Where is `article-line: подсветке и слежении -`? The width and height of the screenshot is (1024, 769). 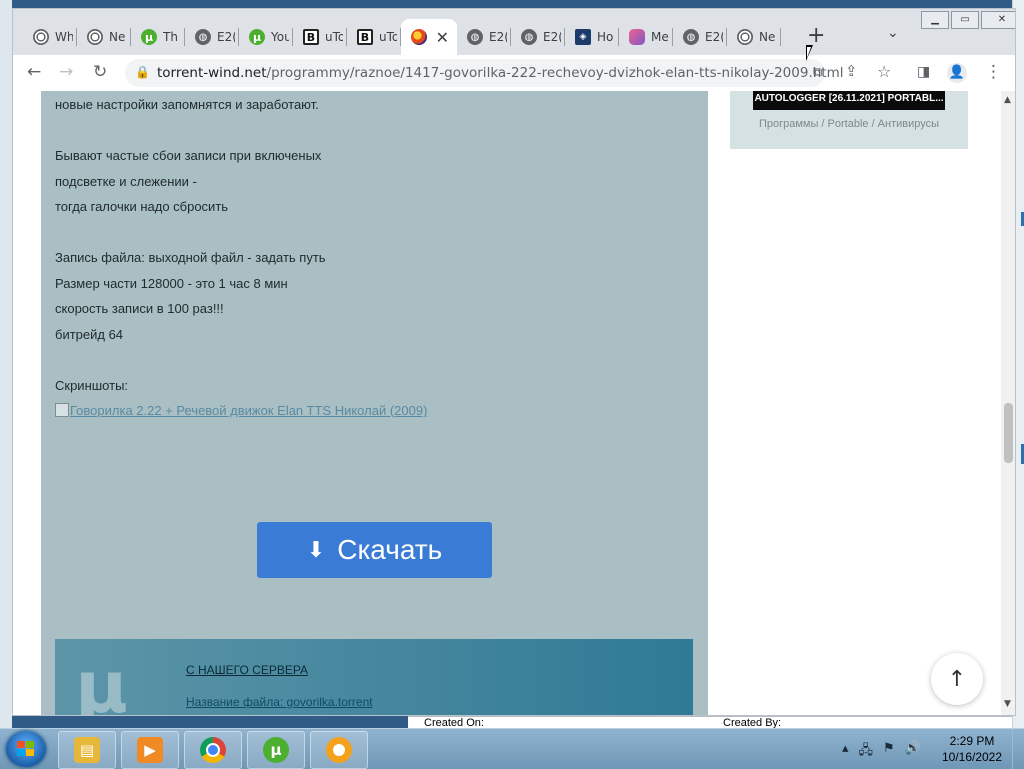 article-line: подсветке и слежении - is located at coordinates (126, 181).